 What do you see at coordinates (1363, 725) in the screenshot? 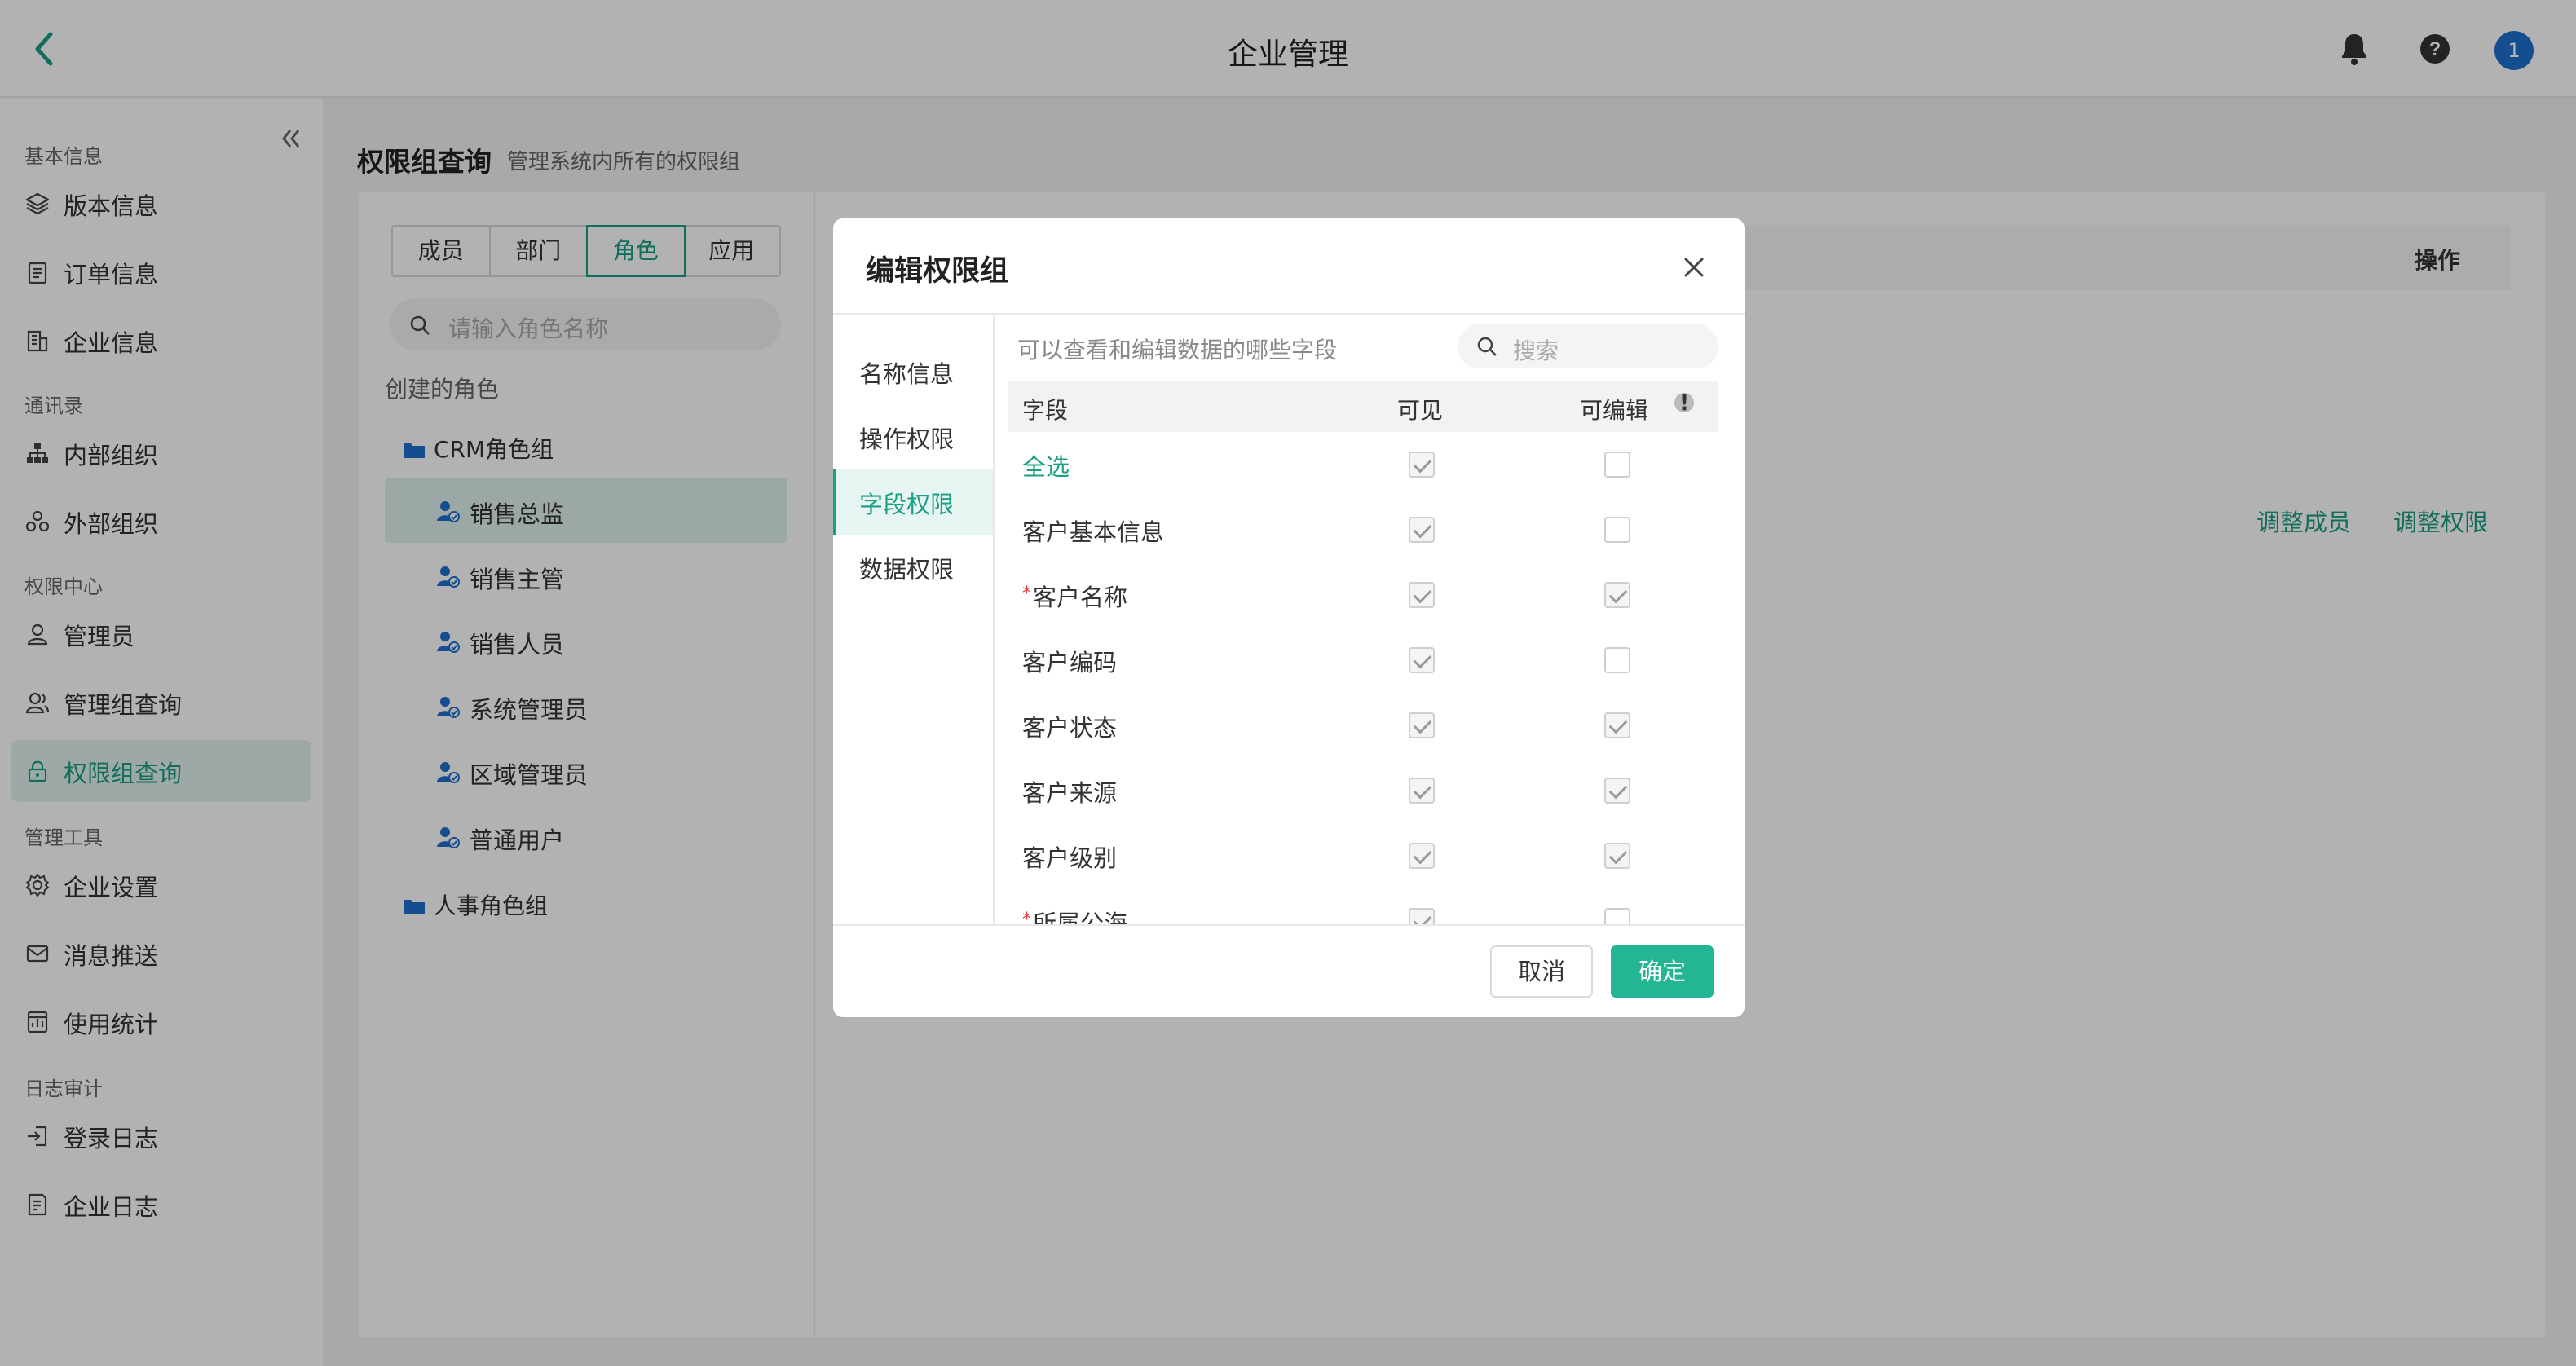
I see `table-row: 客户状态` at bounding box center [1363, 725].